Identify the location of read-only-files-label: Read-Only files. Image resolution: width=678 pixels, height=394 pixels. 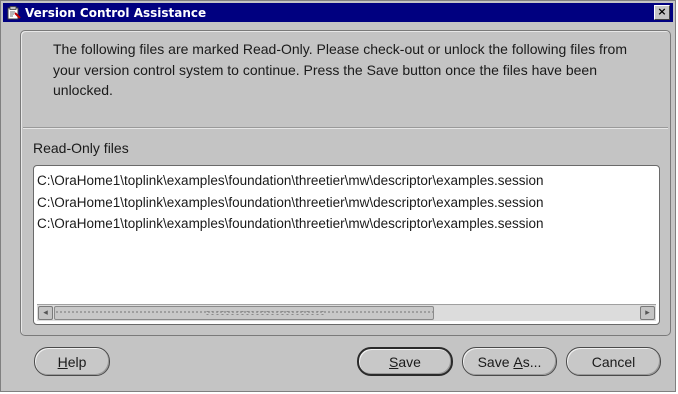
(81, 148).